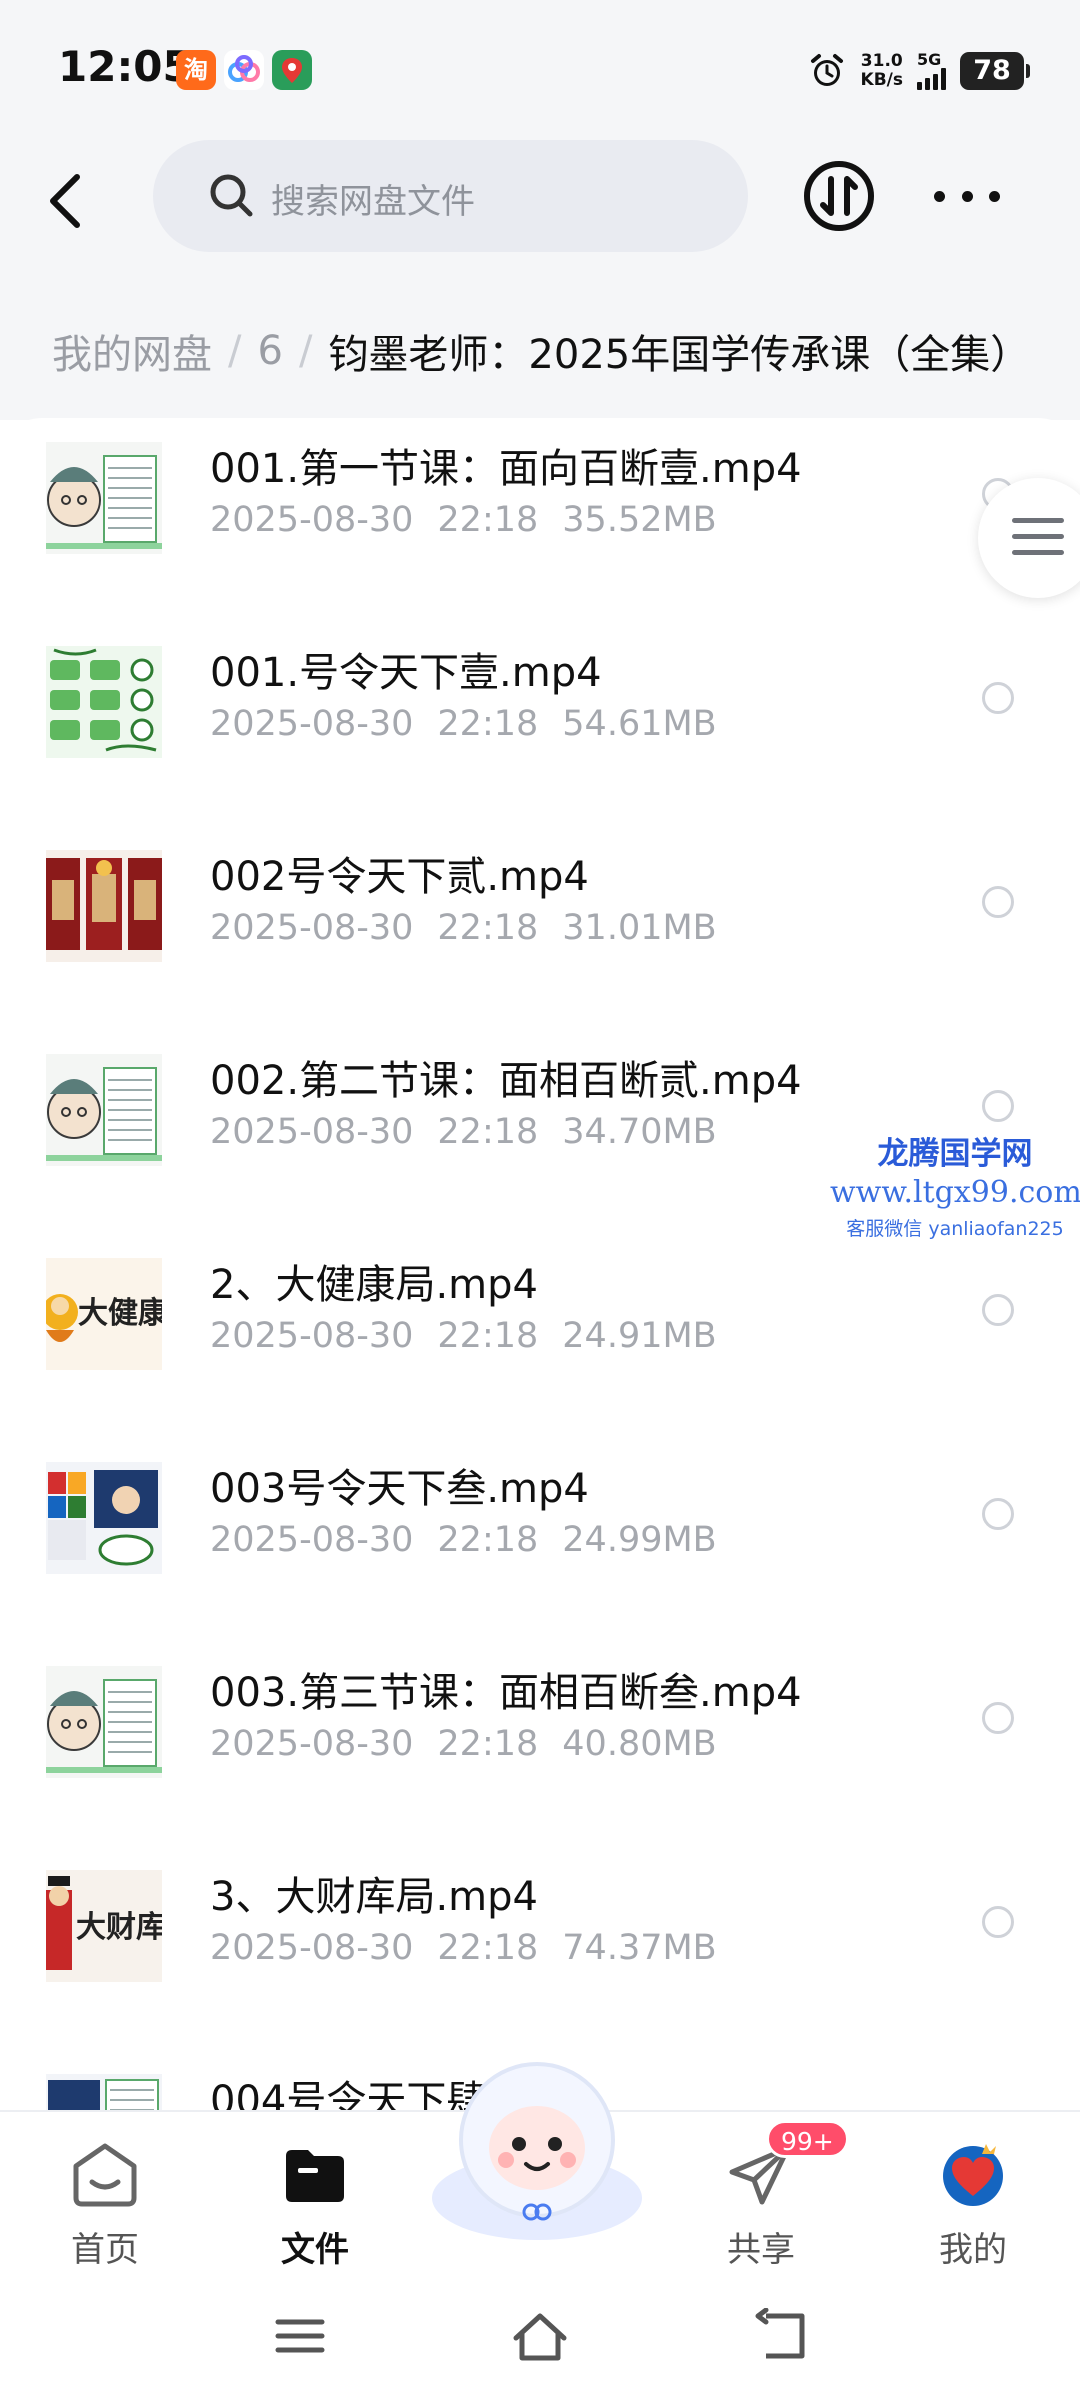 The width and height of the screenshot is (1080, 2400). I want to click on file-name: 003.第三节课：面相百断叁.mp4, so click(506, 1693).